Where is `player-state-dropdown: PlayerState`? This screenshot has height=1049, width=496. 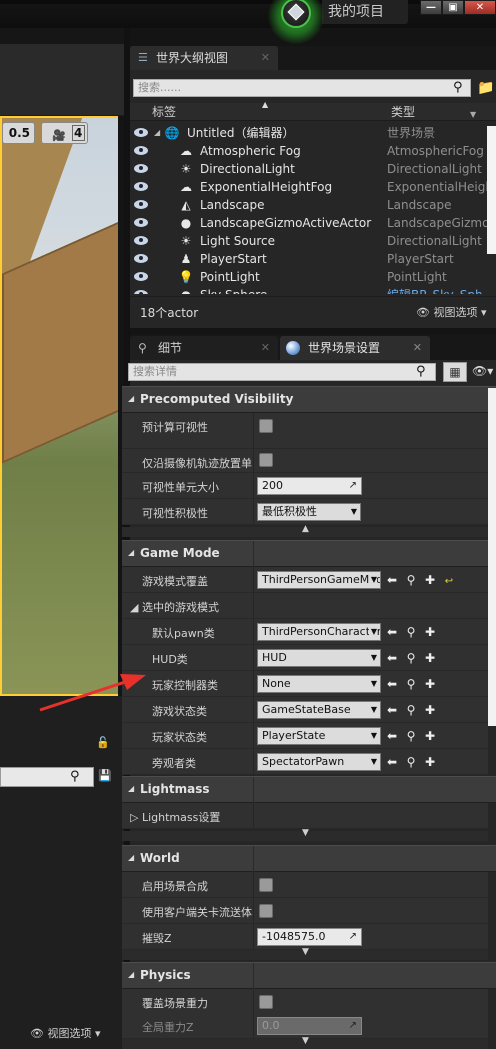 player-state-dropdown: PlayerState is located at coordinates (319, 736).